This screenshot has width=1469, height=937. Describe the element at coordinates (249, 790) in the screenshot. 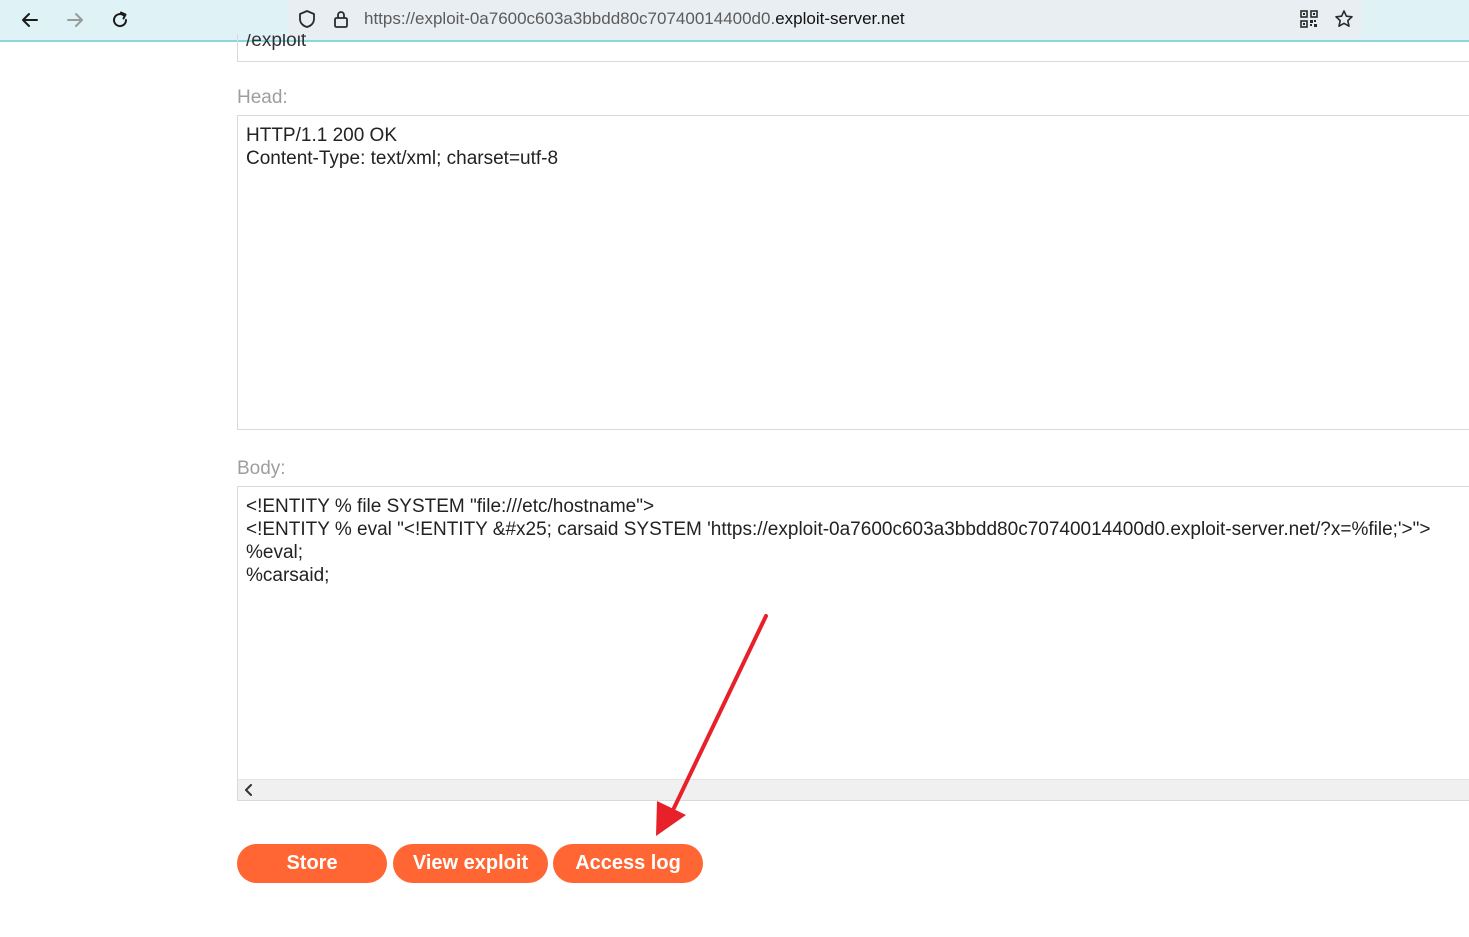

I see `scroll-left-icon` at that location.